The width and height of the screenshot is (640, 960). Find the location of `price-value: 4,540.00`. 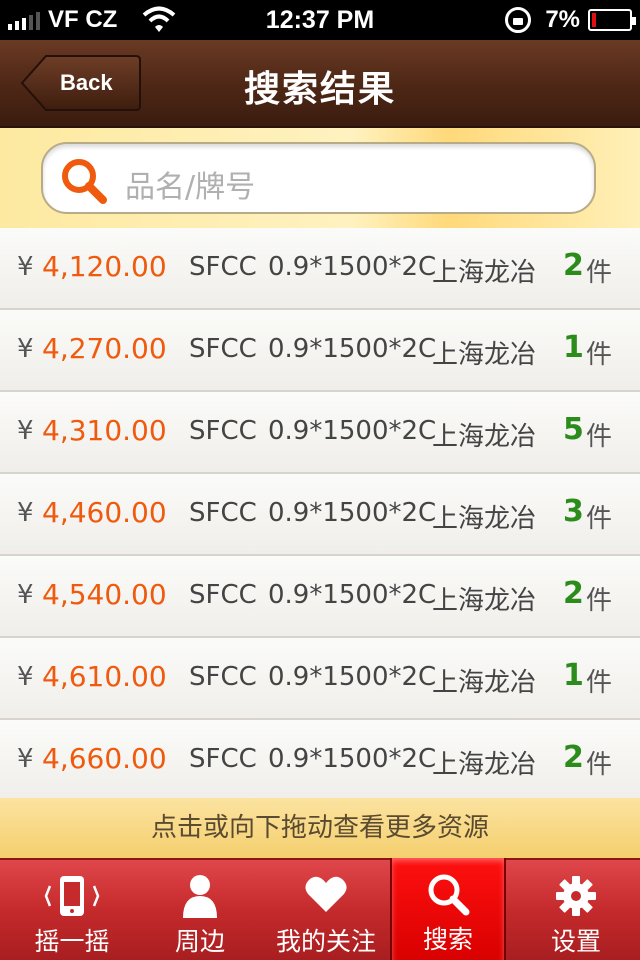

price-value: 4,540.00 is located at coordinates (104, 594).